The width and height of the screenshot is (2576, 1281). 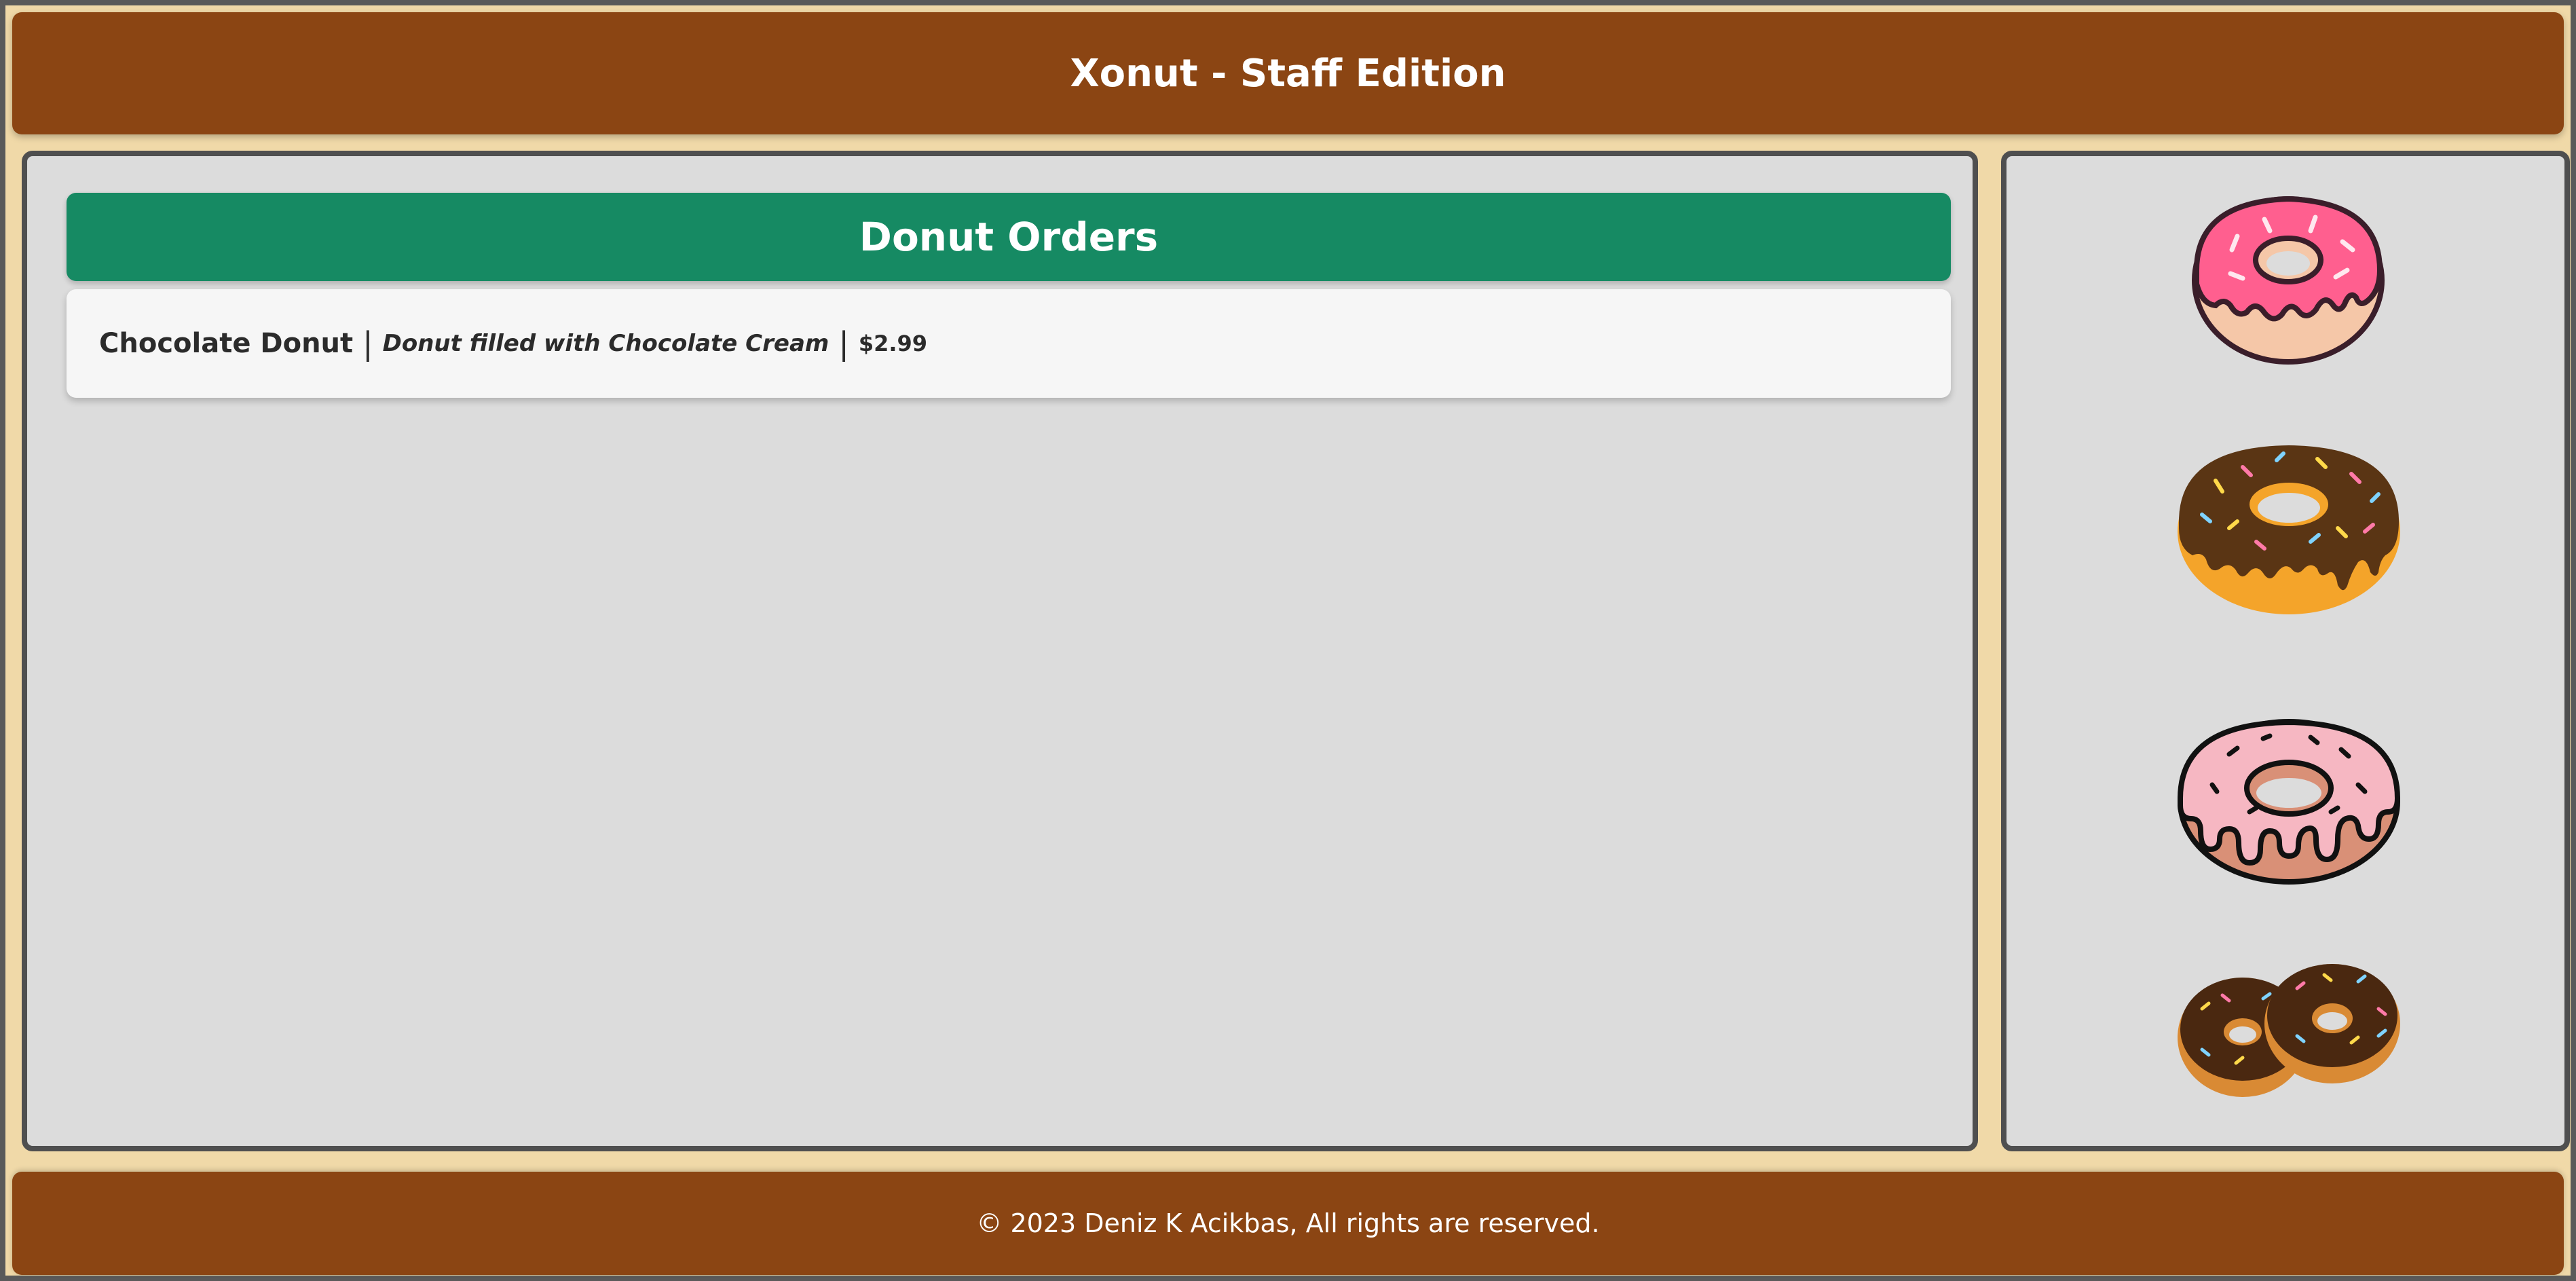 I want to click on order-price: $2.99, so click(x=893, y=343).